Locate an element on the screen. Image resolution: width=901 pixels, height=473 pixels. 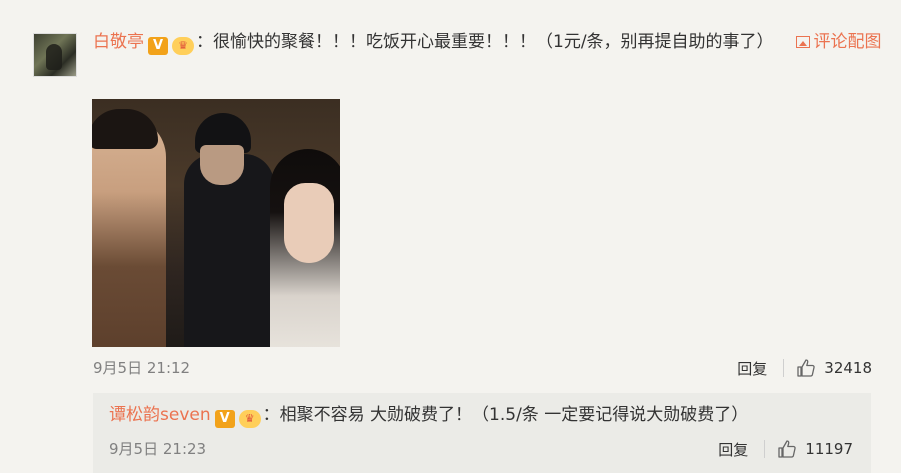
reply-button: 回复 is located at coordinates (752, 368).